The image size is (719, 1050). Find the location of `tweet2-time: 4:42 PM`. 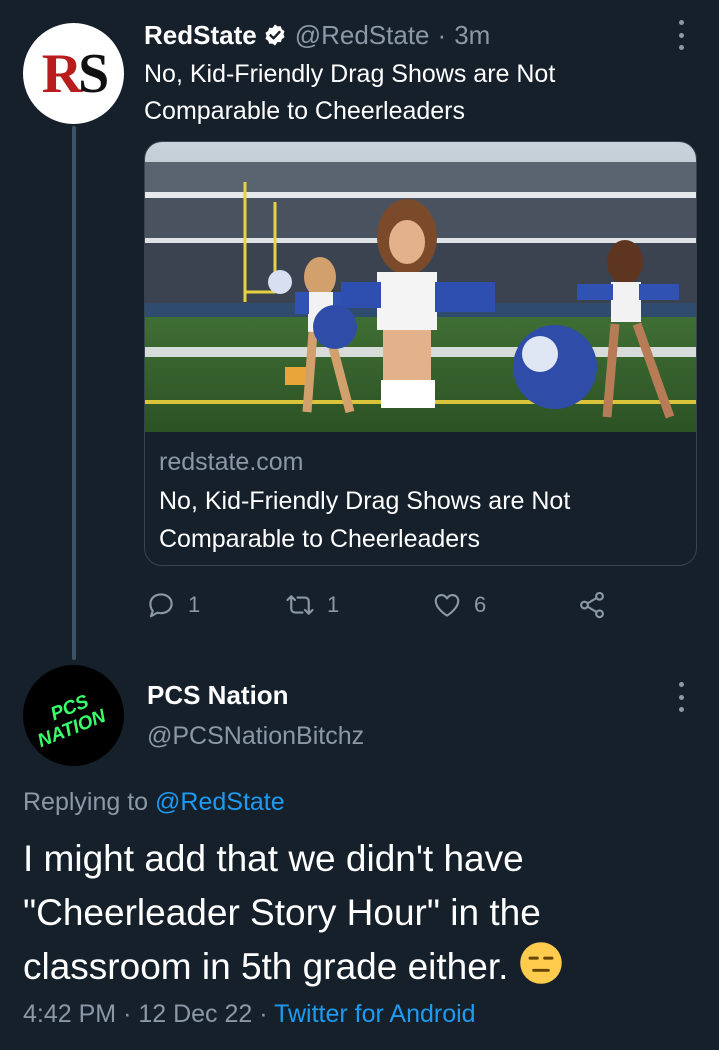

tweet2-time: 4:42 PM is located at coordinates (69, 1014).